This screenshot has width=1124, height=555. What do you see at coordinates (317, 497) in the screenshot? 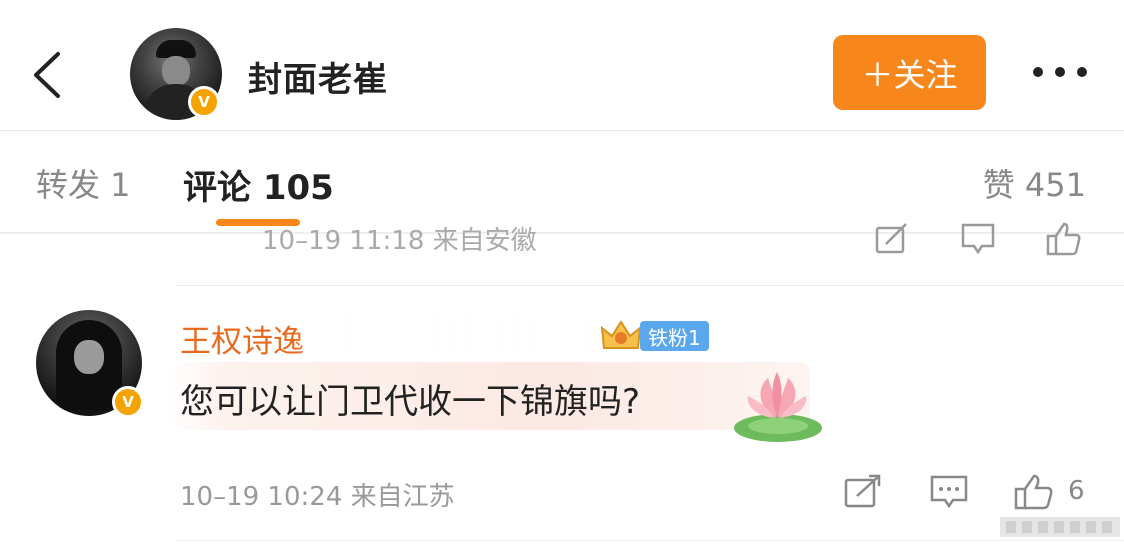
I see `comment-meta: 10–19 10:24 来自江苏` at bounding box center [317, 497].